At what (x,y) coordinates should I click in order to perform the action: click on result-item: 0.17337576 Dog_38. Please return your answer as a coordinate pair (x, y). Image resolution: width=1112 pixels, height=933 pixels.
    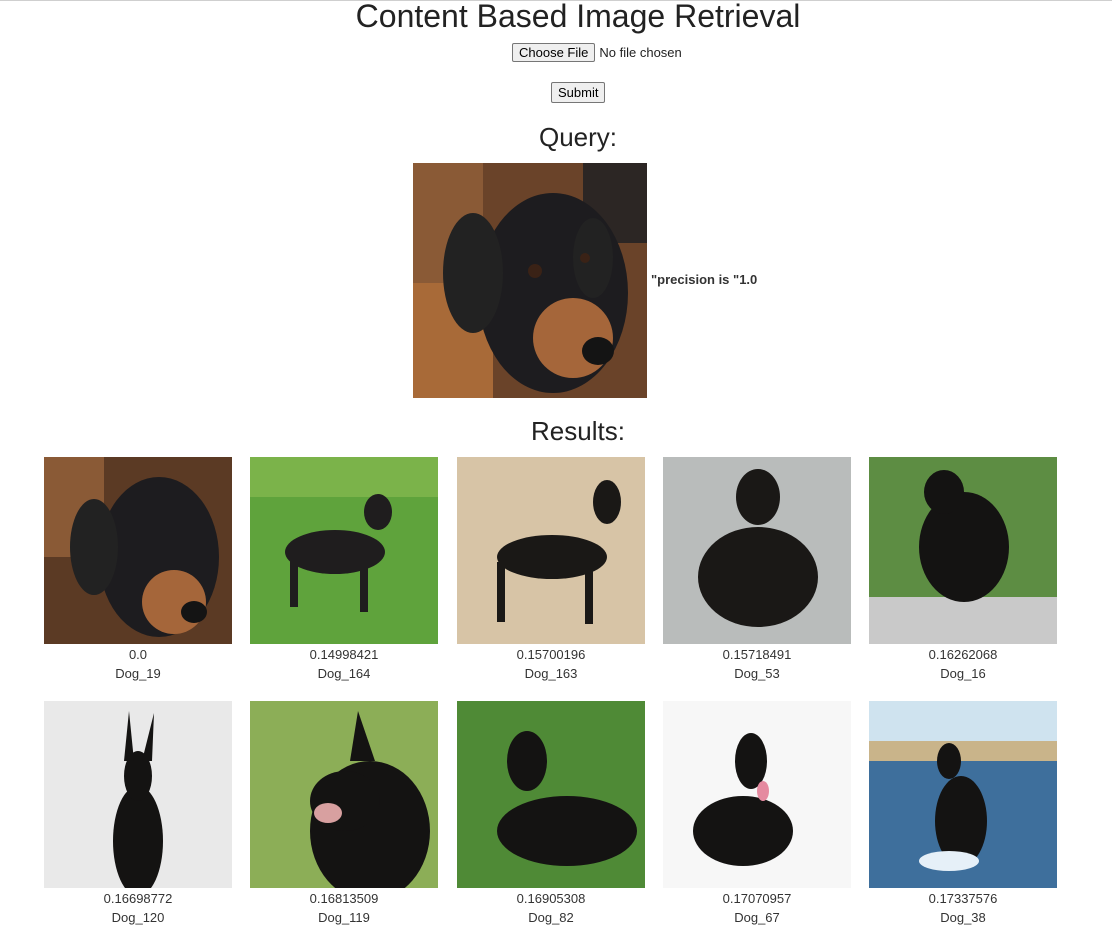
    Looking at the image, I should click on (963, 814).